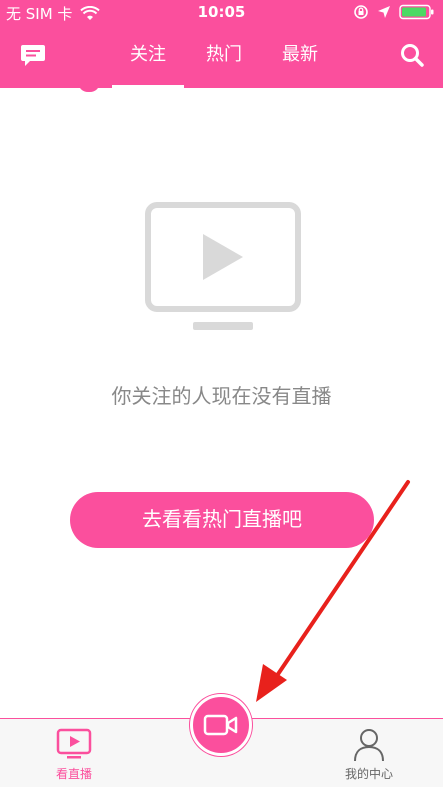 The height and width of the screenshot is (787, 443). Describe the element at coordinates (221, 12) in the screenshot. I see `status-bar: 无 SIM 卡 10:05` at that location.